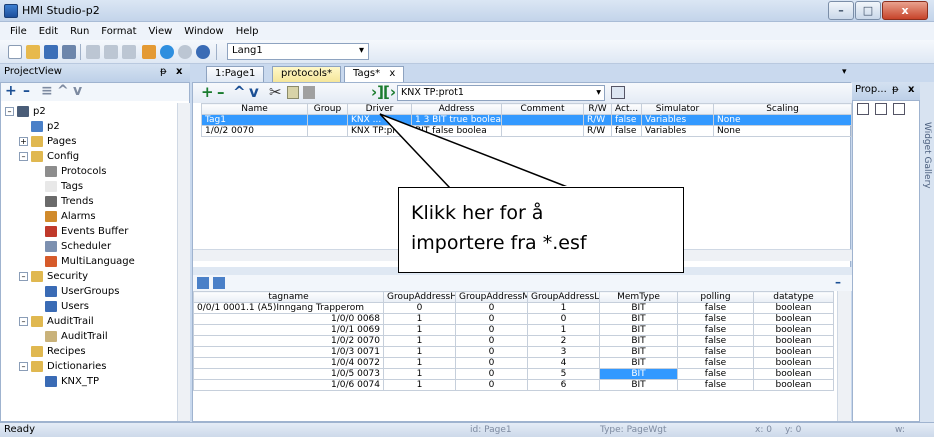  I want to click on run-icon, so click(167, 52).